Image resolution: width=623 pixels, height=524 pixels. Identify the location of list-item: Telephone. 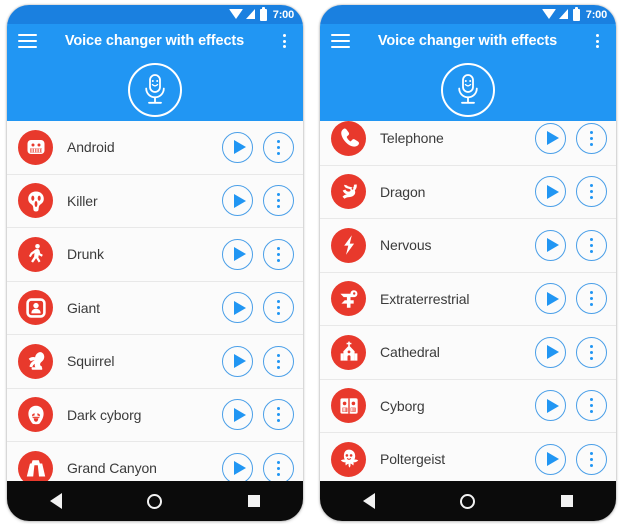
(468, 143).